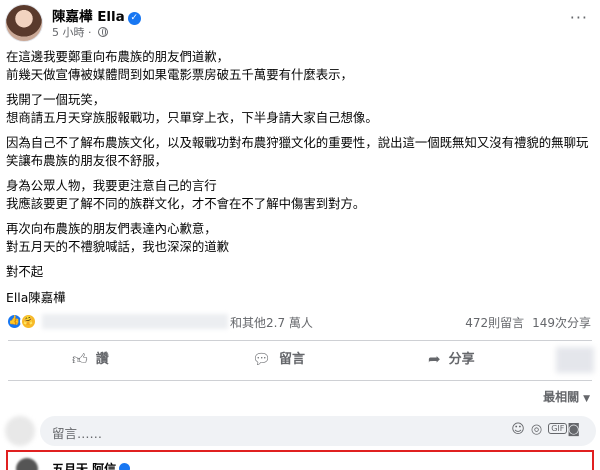  What do you see at coordinates (579, 17) in the screenshot?
I see `more-options-button: ···` at bounding box center [579, 17].